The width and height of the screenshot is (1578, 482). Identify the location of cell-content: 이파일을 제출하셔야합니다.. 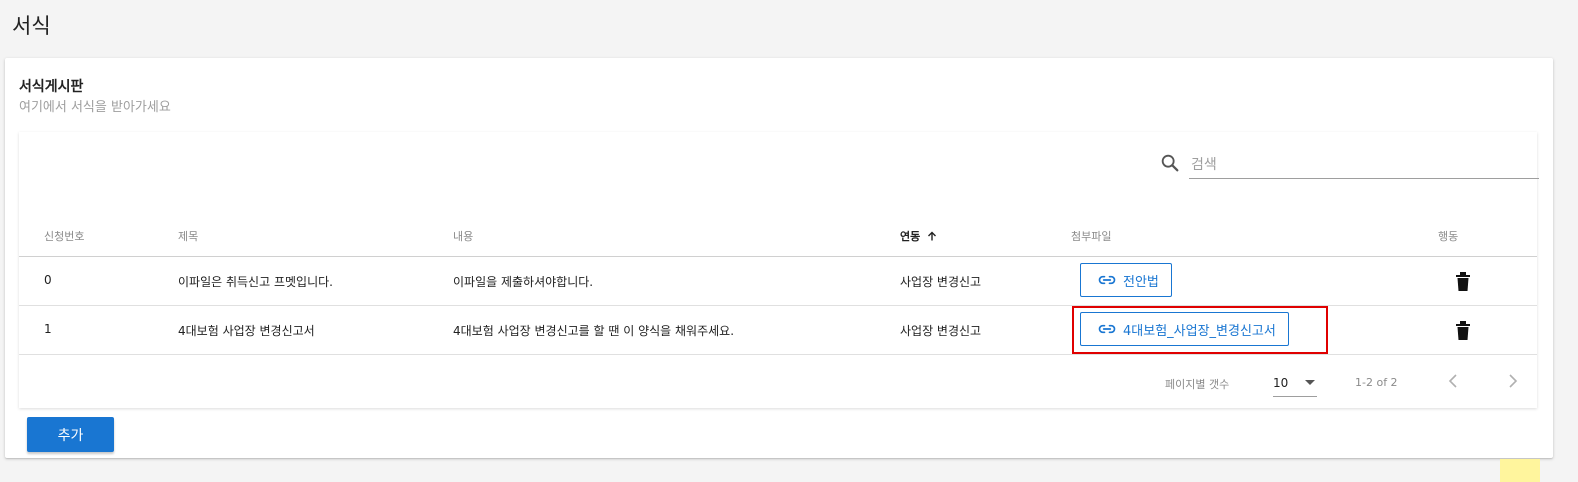
(523, 282).